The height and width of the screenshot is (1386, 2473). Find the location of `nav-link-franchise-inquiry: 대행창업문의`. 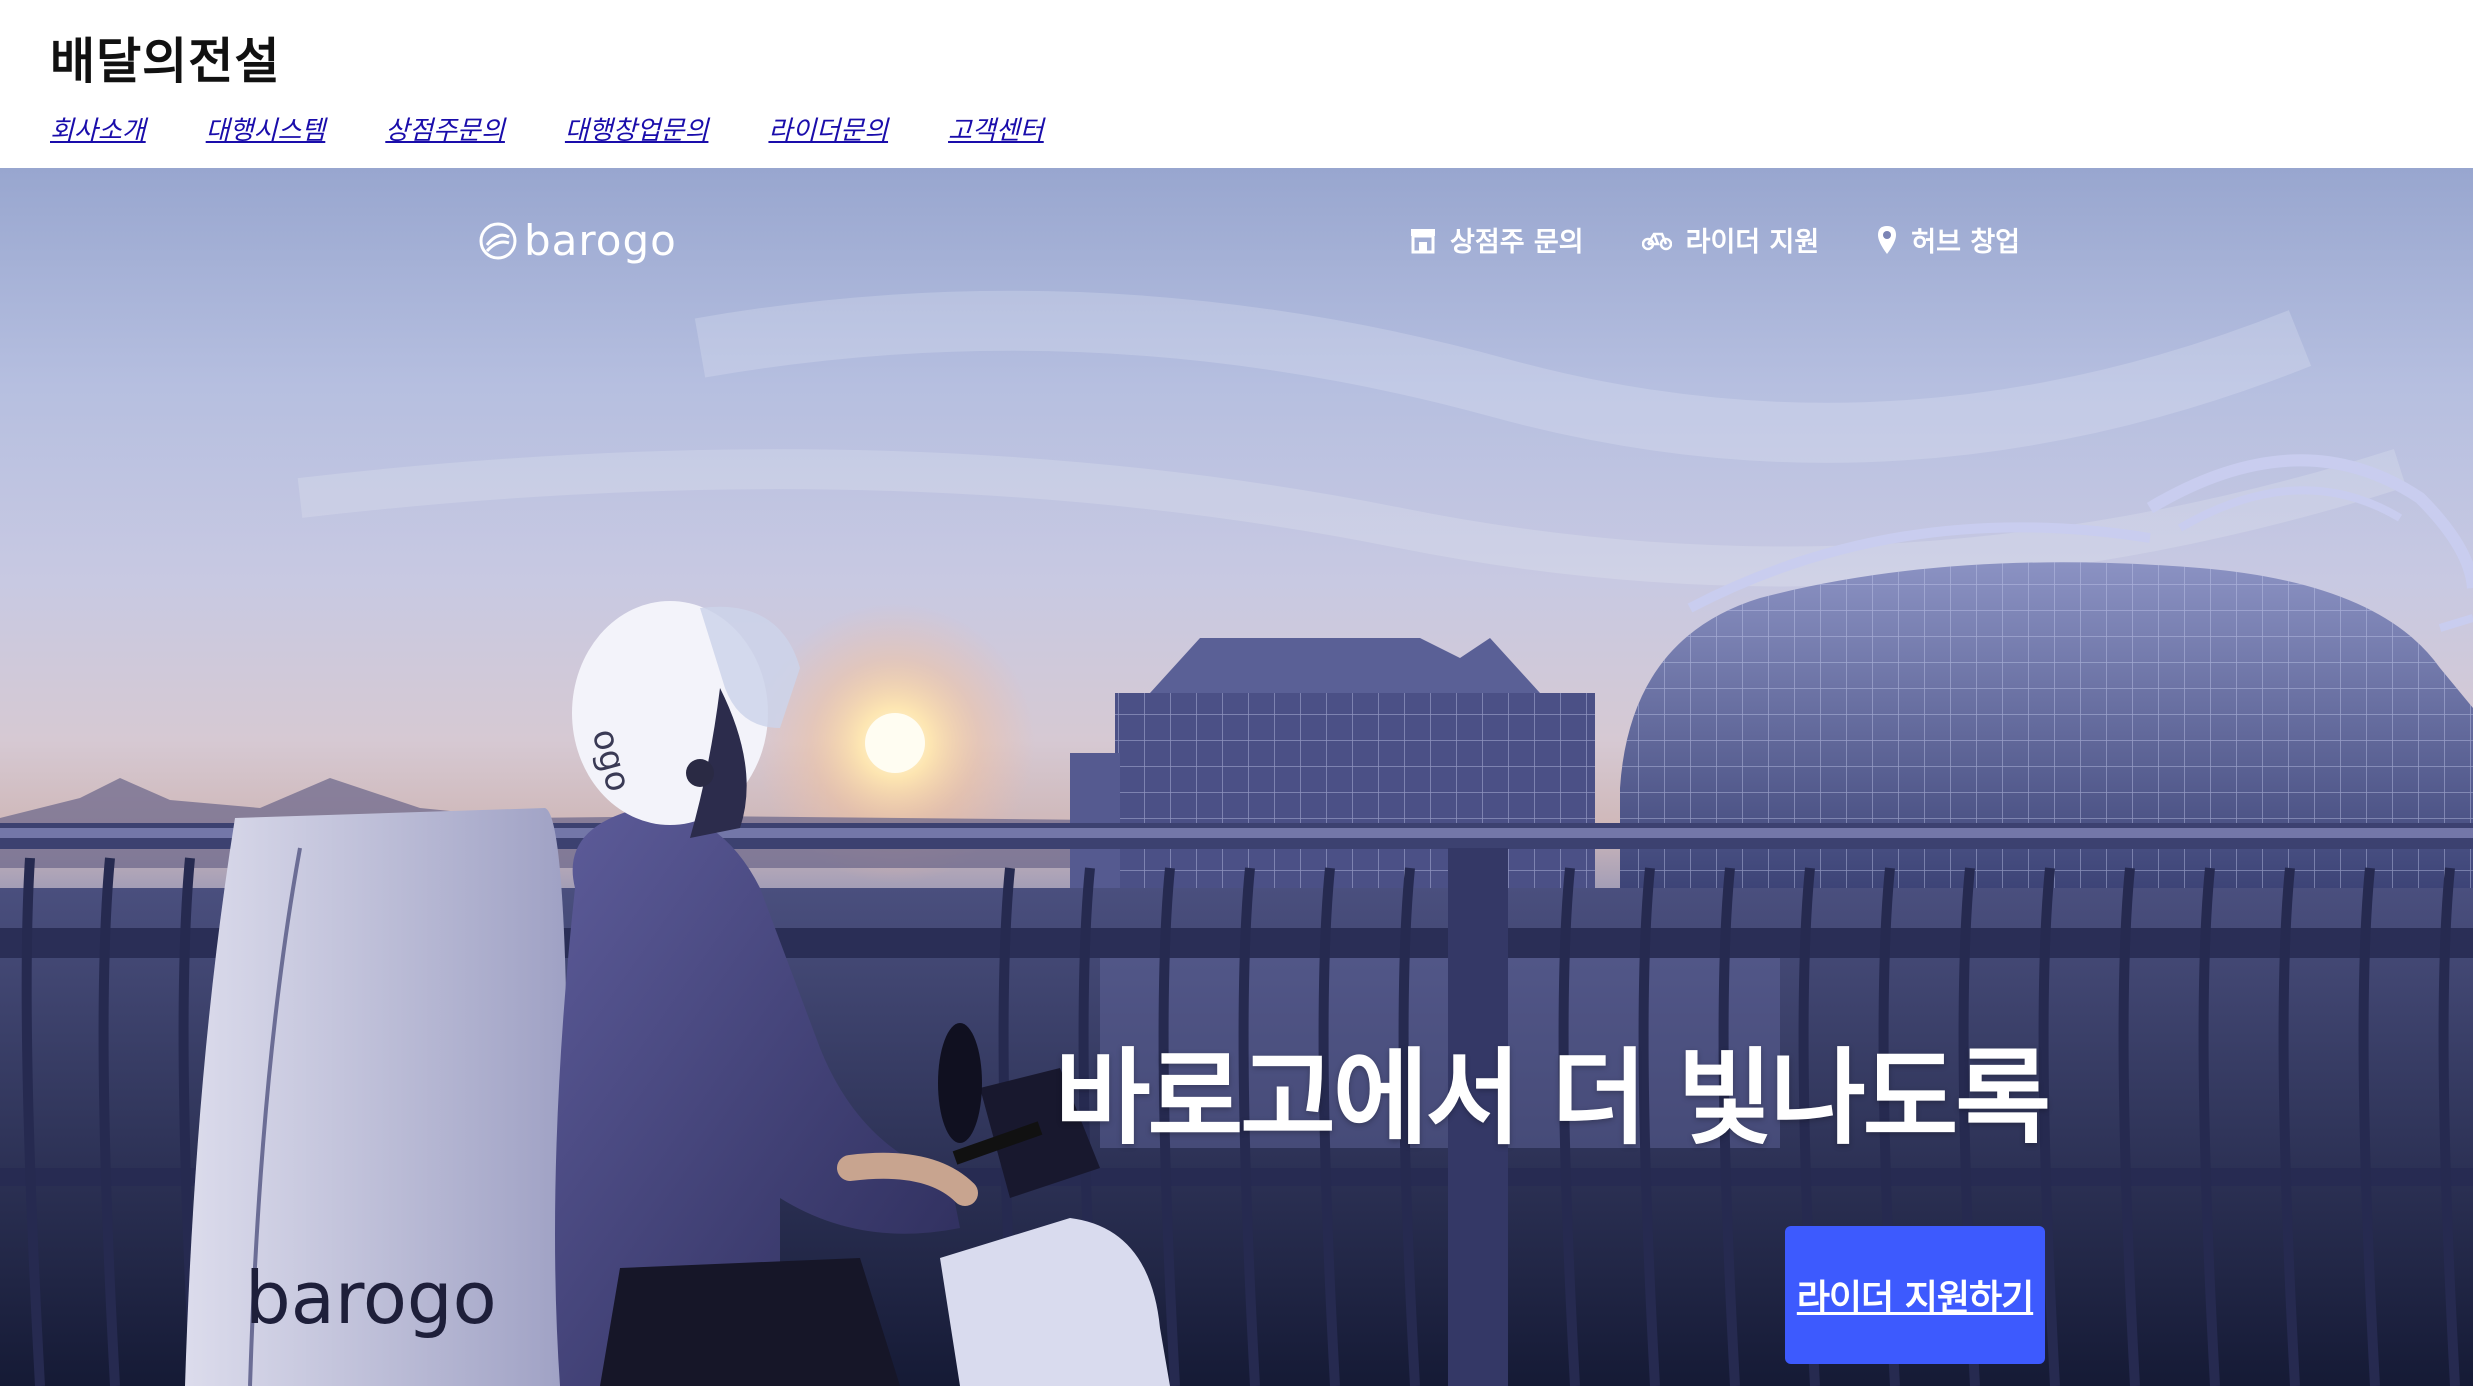

nav-link-franchise-inquiry: 대행창업문의 is located at coordinates (637, 128).